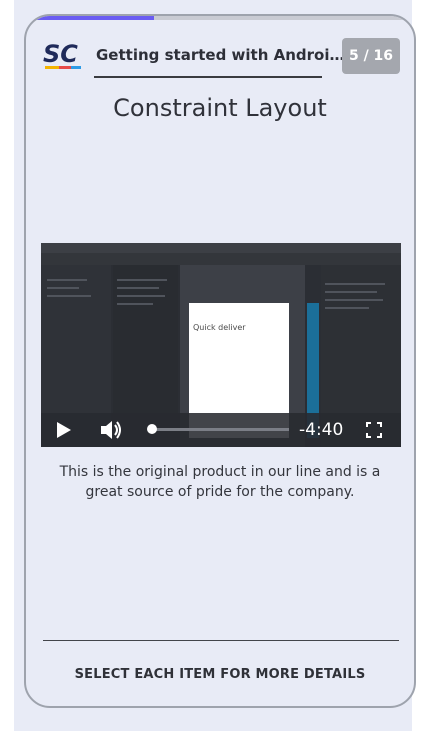 The image size is (424, 731). What do you see at coordinates (220, 674) in the screenshot?
I see `footer-instruction: SELECT EACH ITEM FOR MORE DETAILS` at bounding box center [220, 674].